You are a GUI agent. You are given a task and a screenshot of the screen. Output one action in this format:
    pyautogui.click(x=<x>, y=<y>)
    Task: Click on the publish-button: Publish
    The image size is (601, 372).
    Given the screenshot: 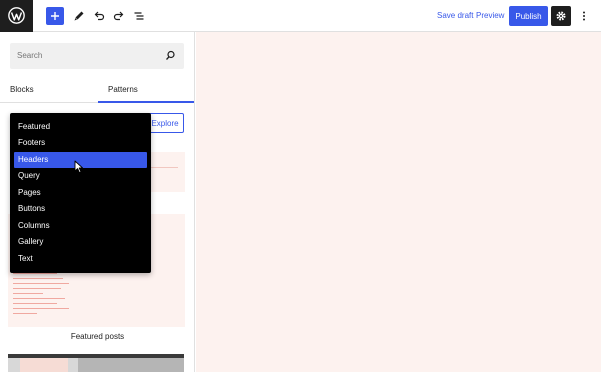 What is the action you would take?
    pyautogui.click(x=528, y=16)
    